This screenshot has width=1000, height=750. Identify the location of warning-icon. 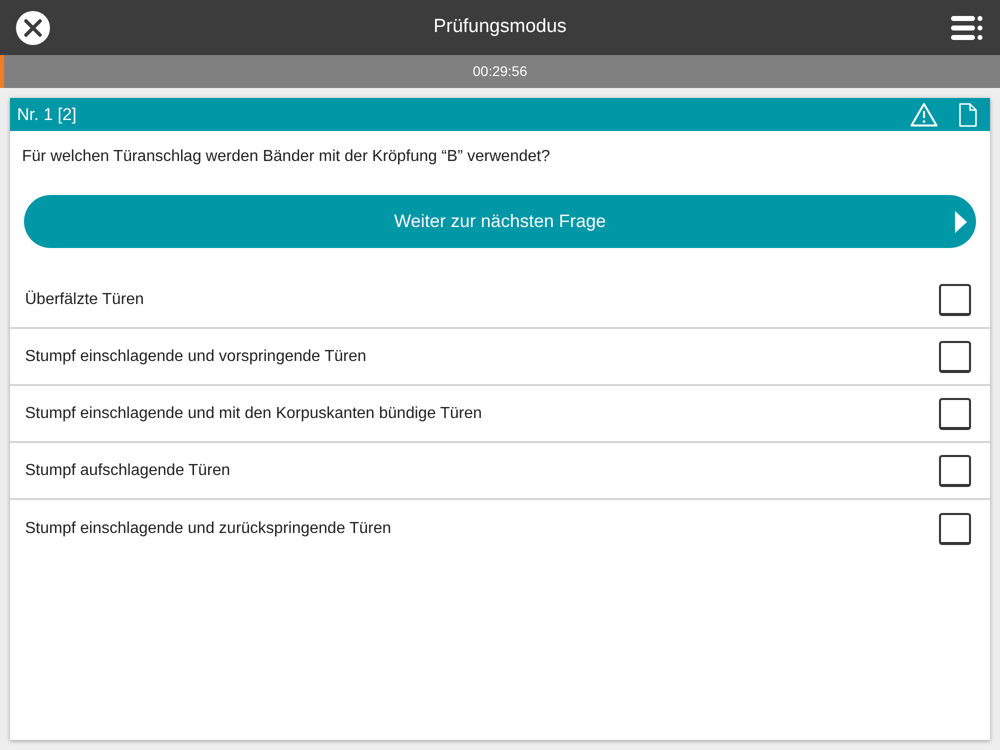
(924, 114).